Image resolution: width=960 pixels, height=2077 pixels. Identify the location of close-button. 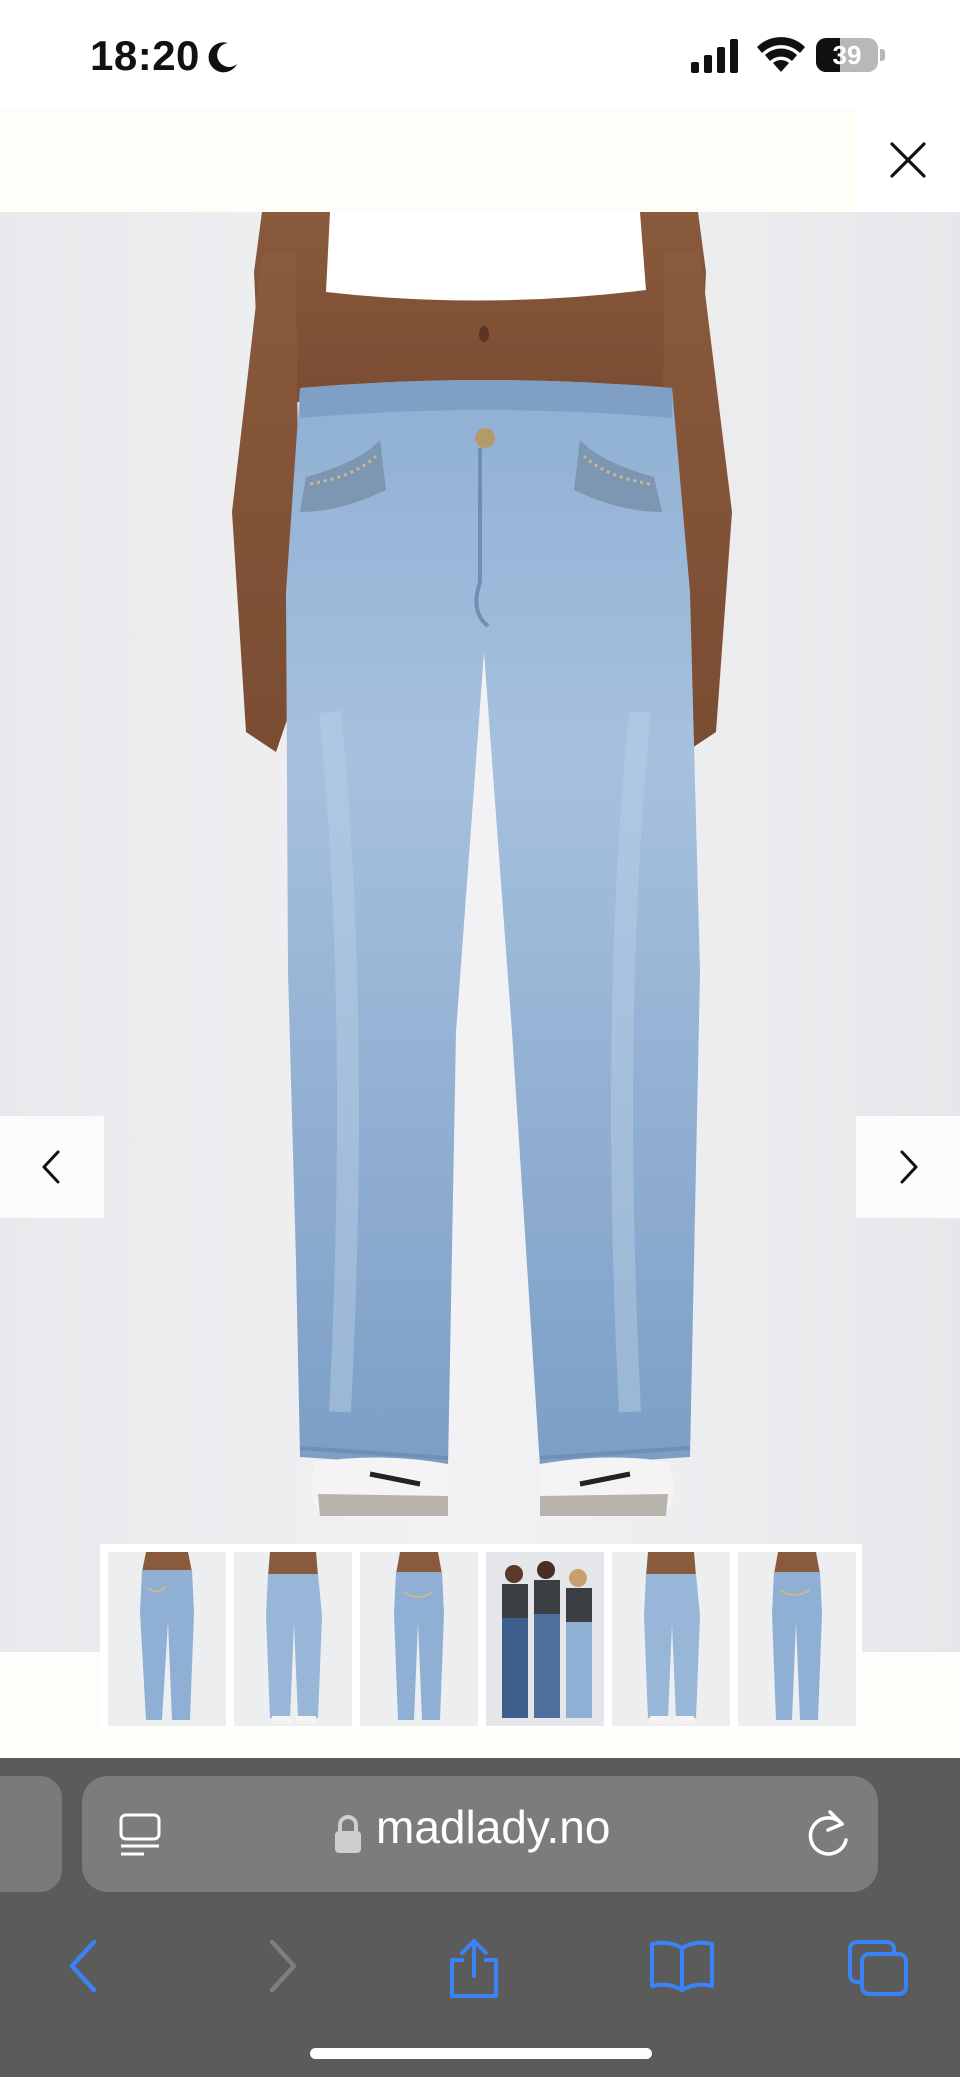
(908, 160).